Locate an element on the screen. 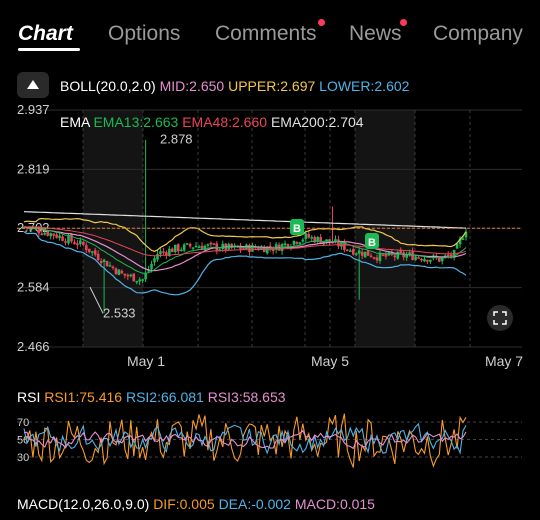 The width and height of the screenshot is (540, 520). rsi1-value: RSI1:75.416 is located at coordinates (83, 397).